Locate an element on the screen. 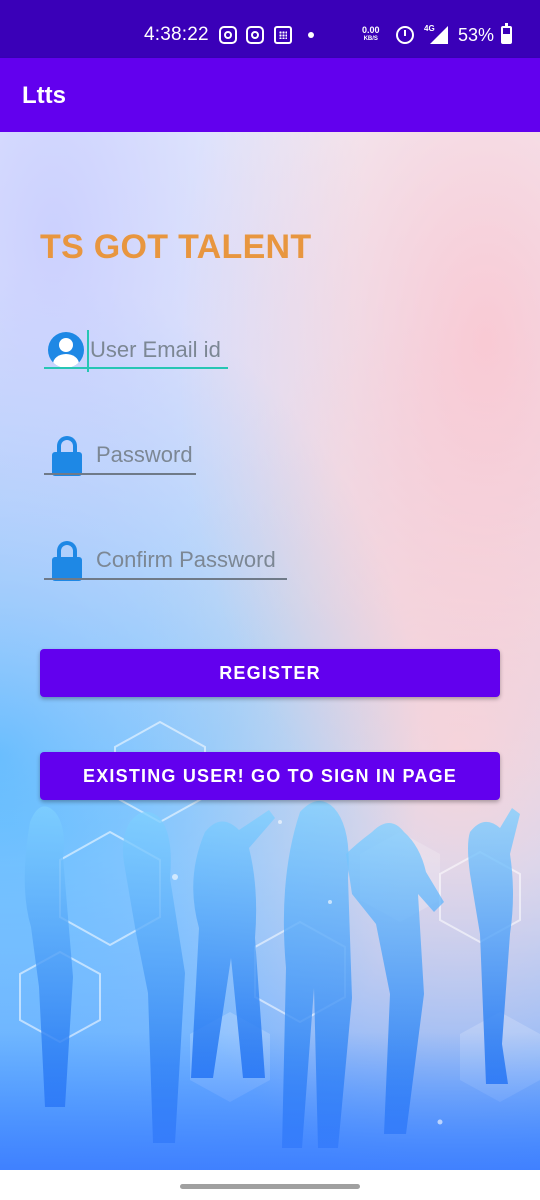 The image size is (540, 1200). app-title: Ltts is located at coordinates (44, 95).